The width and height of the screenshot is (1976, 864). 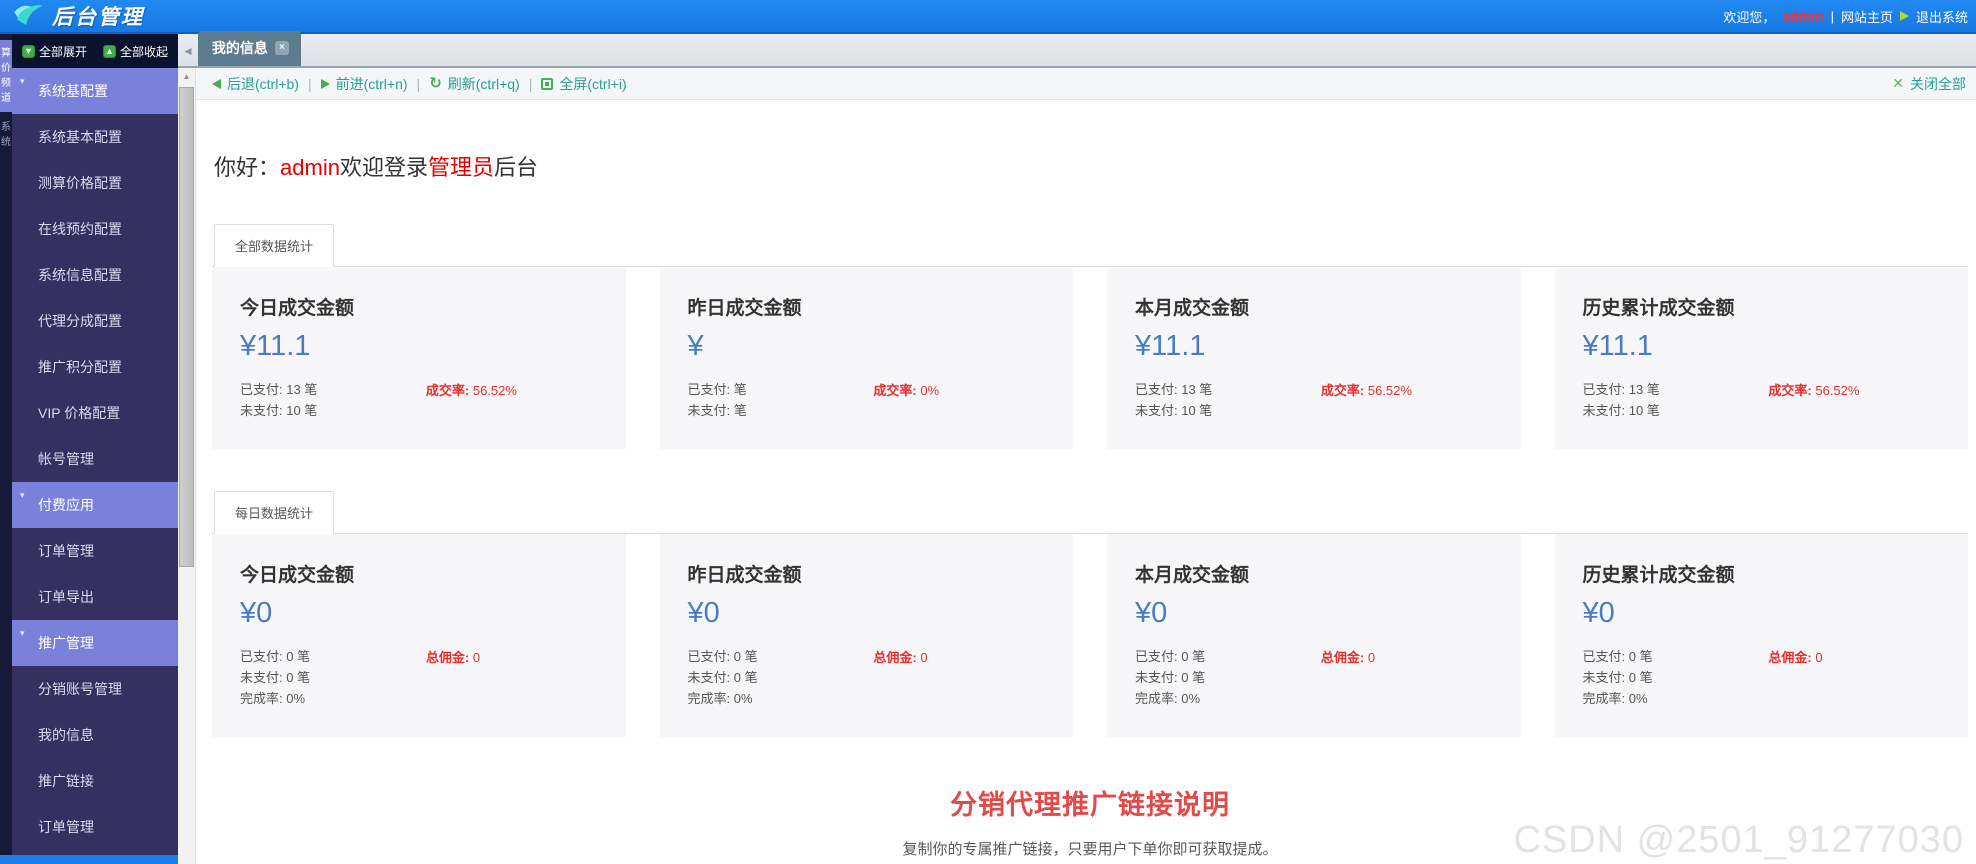 I want to click on vertical-tab-price-channel: 算价频道, so click(x=6, y=76).